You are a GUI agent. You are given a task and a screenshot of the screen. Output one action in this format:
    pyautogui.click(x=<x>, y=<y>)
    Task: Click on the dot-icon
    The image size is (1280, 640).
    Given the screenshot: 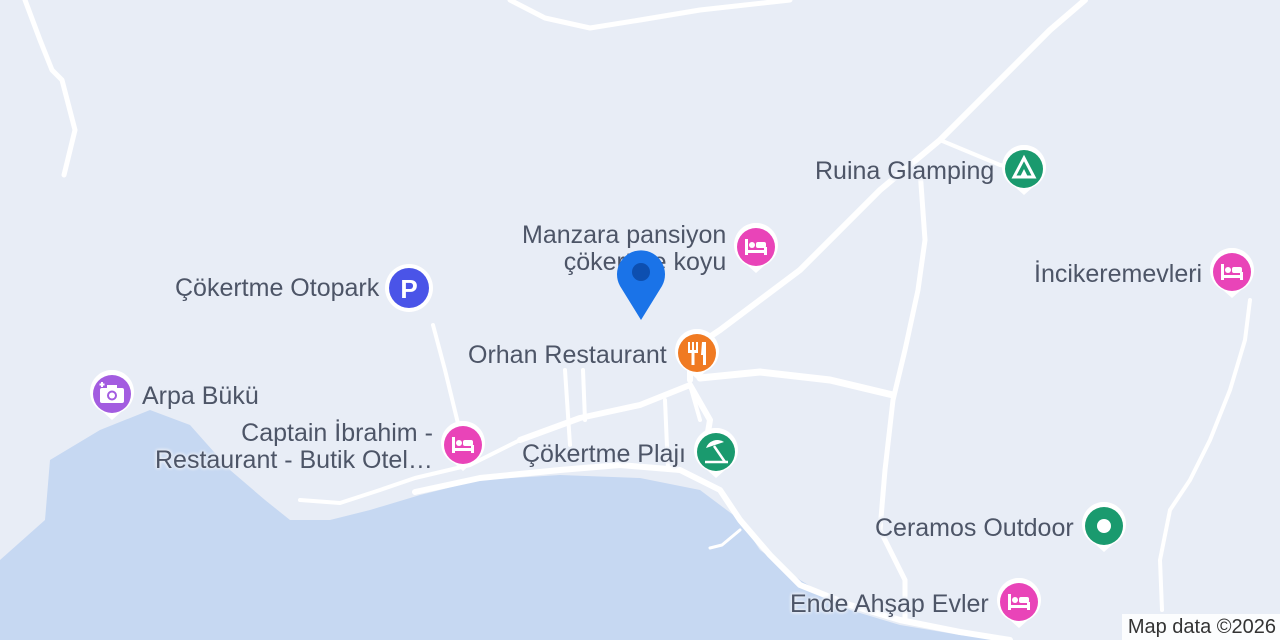 What is the action you would take?
    pyautogui.click(x=1104, y=528)
    